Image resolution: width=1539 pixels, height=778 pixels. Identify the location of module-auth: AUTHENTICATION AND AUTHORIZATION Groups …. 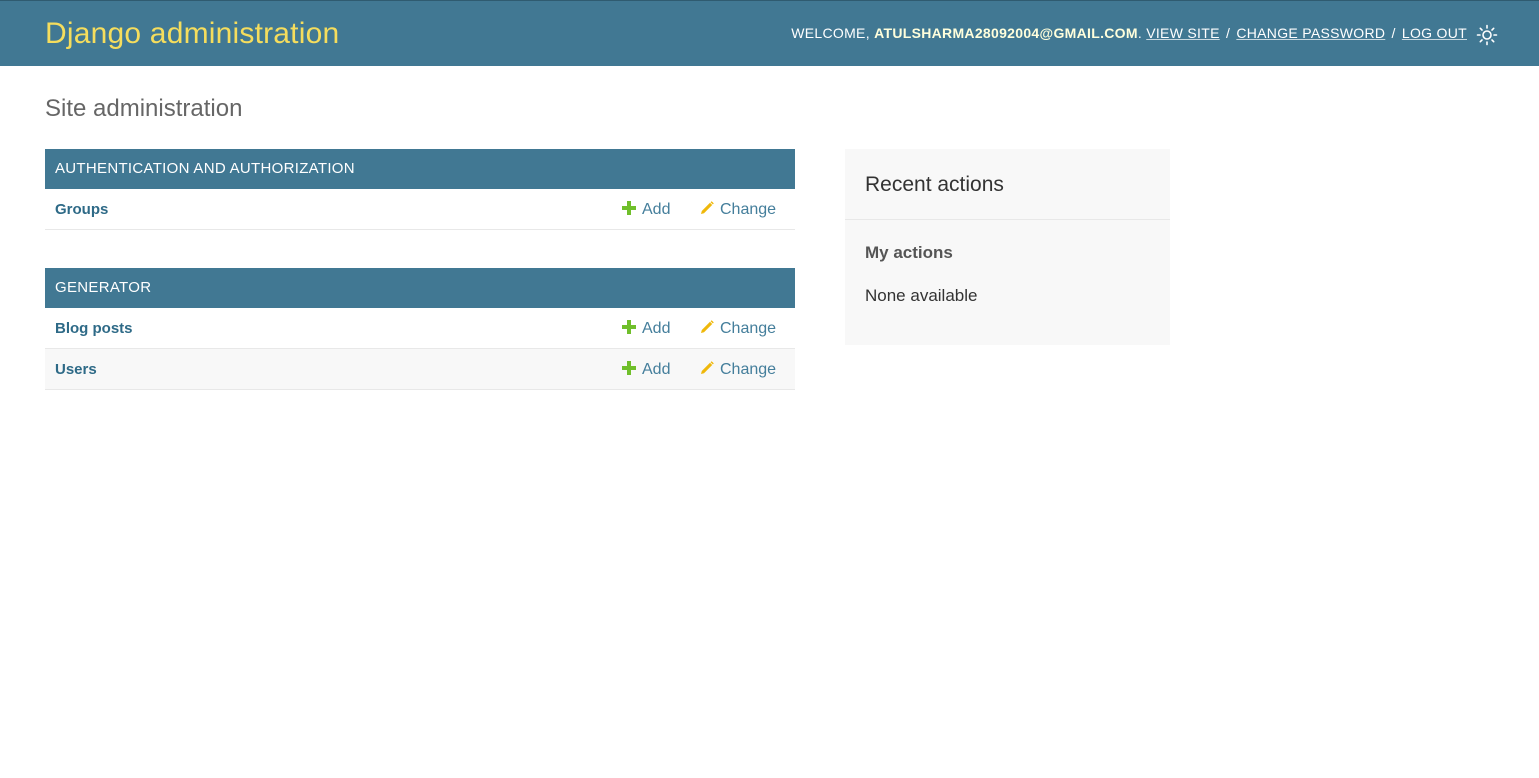
(420, 189).